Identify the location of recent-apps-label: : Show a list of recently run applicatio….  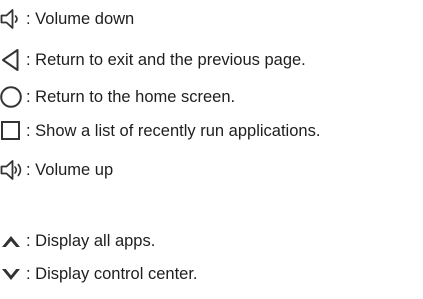
(173, 131).